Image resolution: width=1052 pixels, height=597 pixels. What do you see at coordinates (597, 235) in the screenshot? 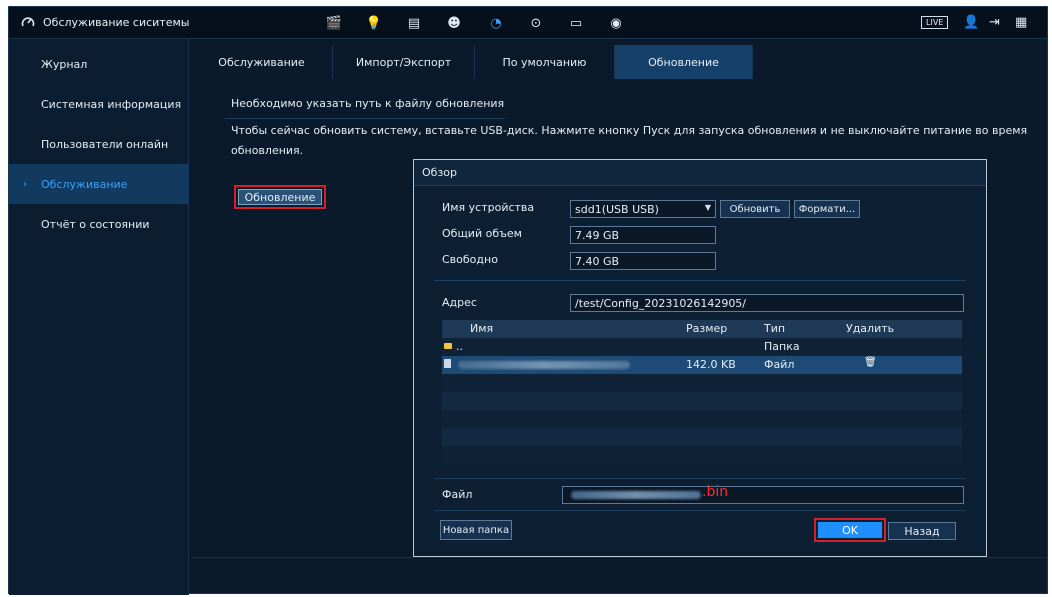
I see `total-capacity-text: 7.49 GB` at bounding box center [597, 235].